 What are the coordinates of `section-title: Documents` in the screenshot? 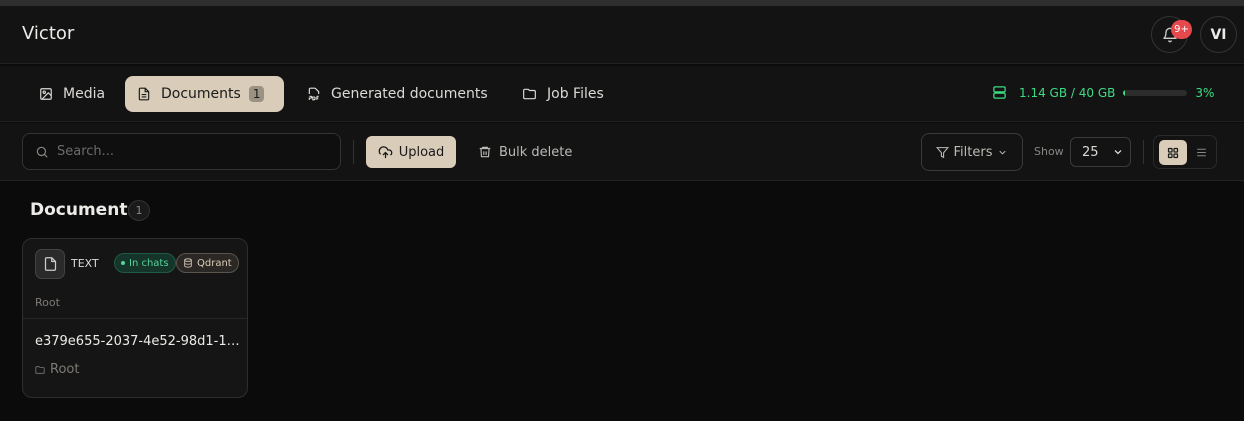 It's located at (84, 210).